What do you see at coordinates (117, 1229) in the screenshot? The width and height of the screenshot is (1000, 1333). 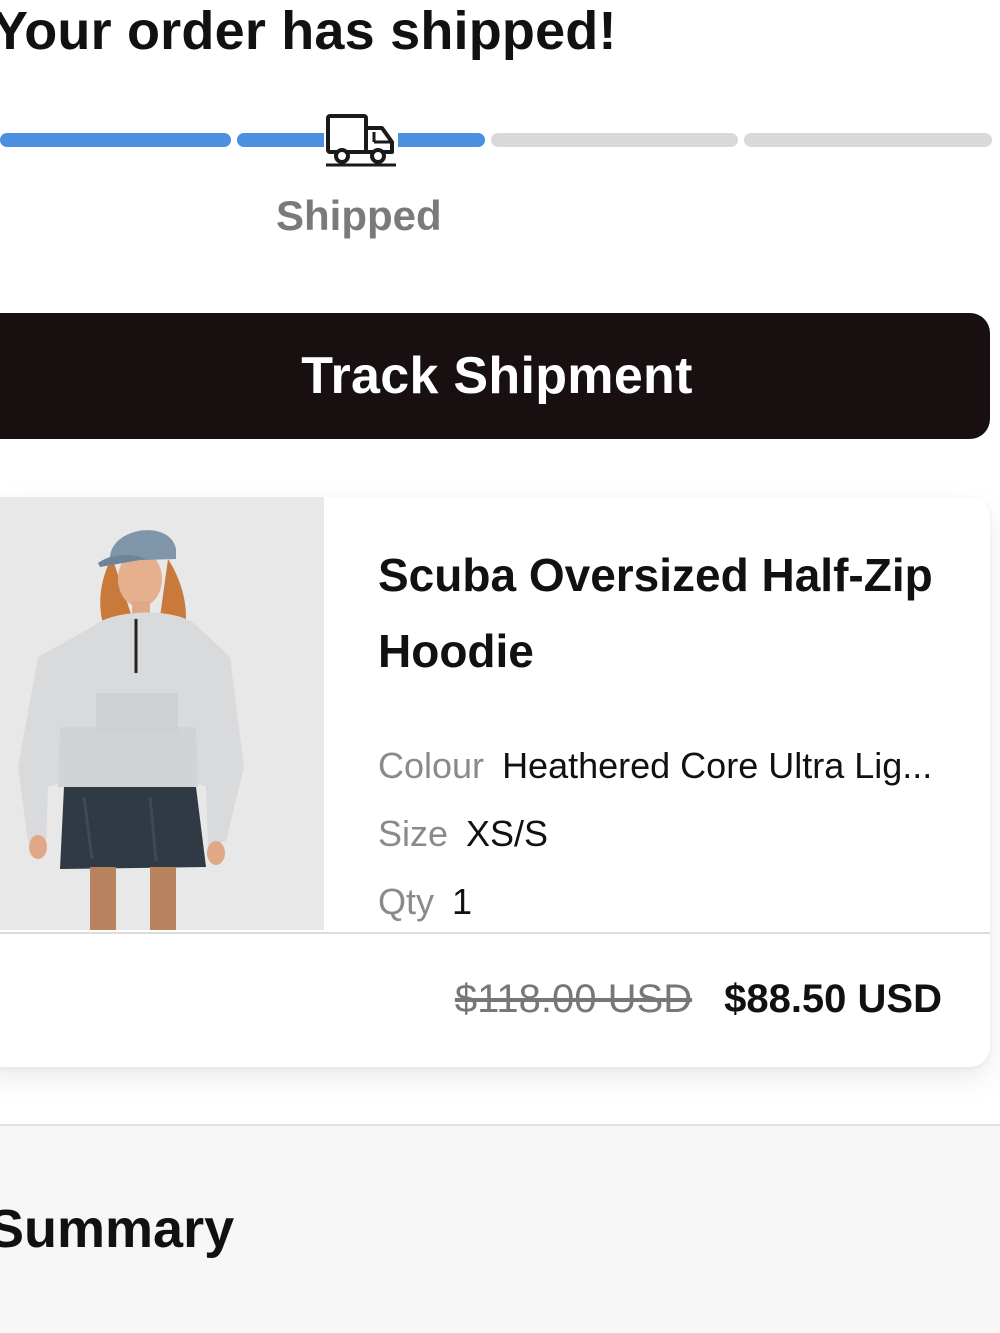 I see `summary-title: Summary` at bounding box center [117, 1229].